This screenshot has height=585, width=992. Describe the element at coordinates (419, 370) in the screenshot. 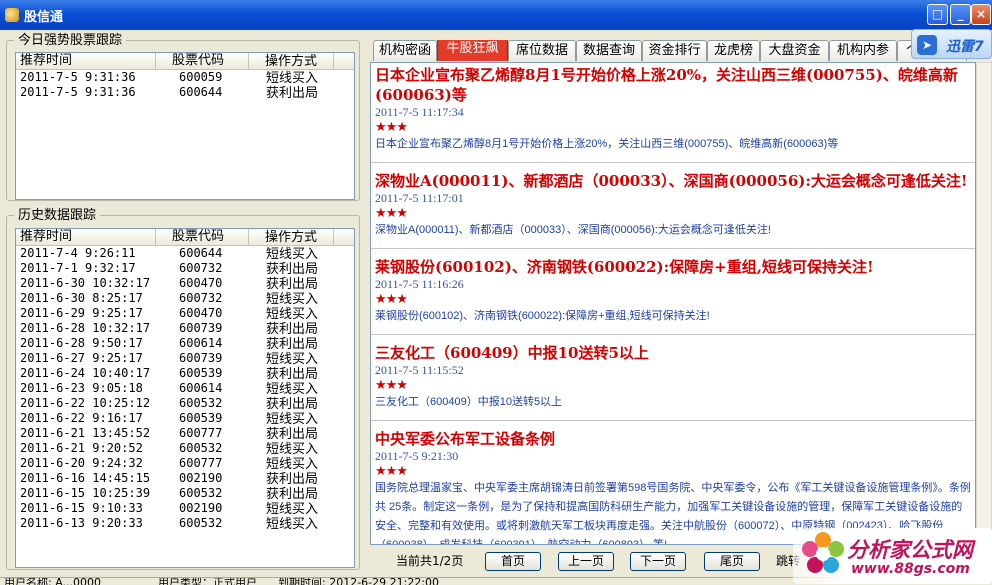

I see `news-time: 2011-7-5 11:15:52` at that location.